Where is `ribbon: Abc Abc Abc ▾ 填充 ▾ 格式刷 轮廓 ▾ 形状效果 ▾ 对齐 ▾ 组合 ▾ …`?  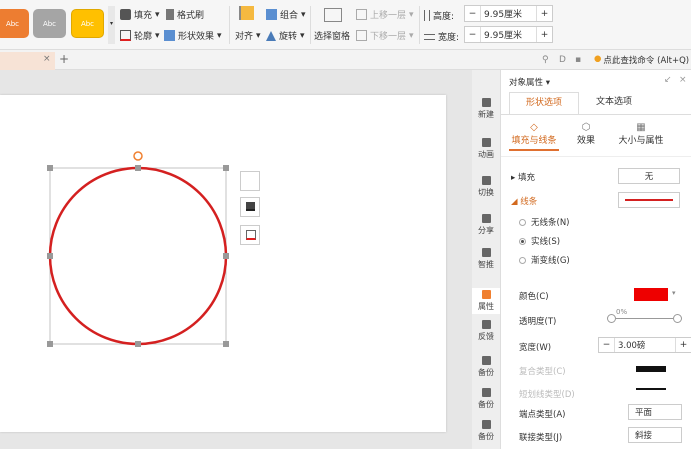
ribbon: Abc Abc Abc ▾ 填充 ▾ 格式刷 轮廓 ▾ 形状效果 ▾ 对齐 ▾ 组合 ▾ … is located at coordinates (345, 25).